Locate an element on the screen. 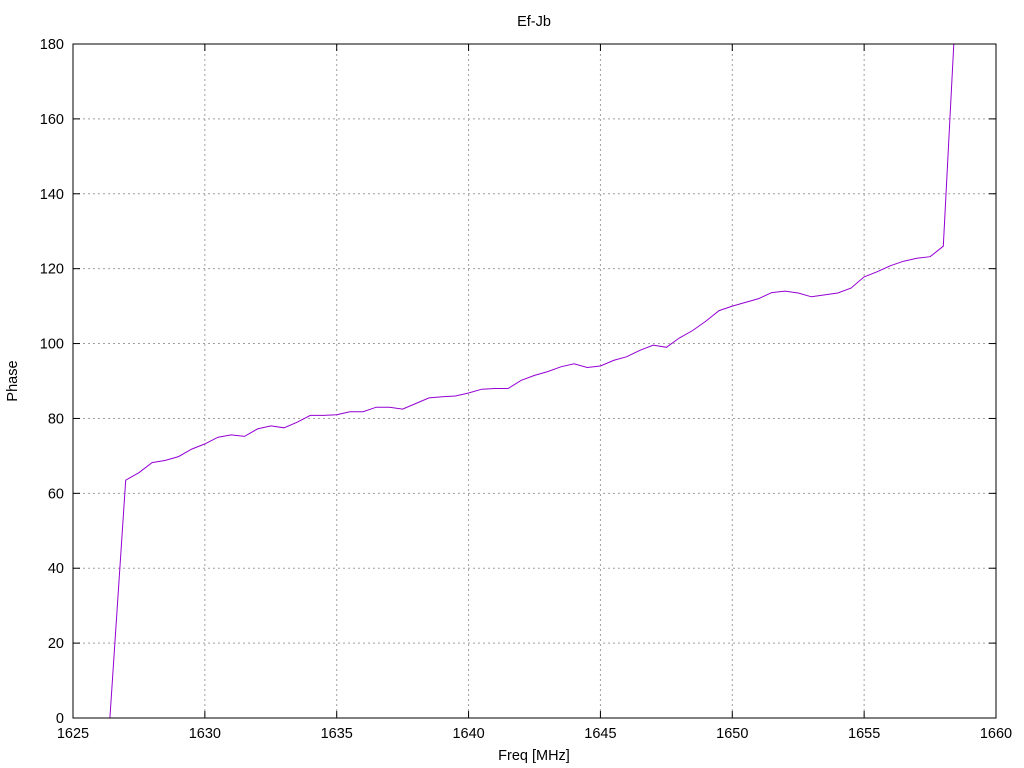 The height and width of the screenshot is (768, 1024). y-tick-label: 40 is located at coordinates (56, 569).